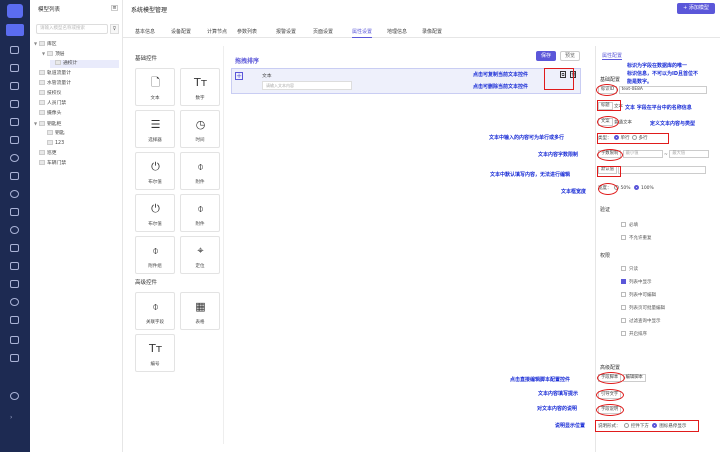 Image resolution: width=720 pixels, height=452 pixels. Describe the element at coordinates (247, 33) in the screenshot. I see `tab-item: 参数列表` at that location.